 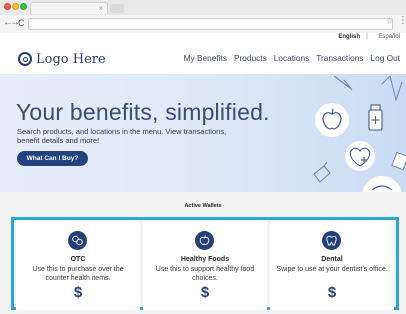 I want to click on logo: Logo Here, so click(x=62, y=59).